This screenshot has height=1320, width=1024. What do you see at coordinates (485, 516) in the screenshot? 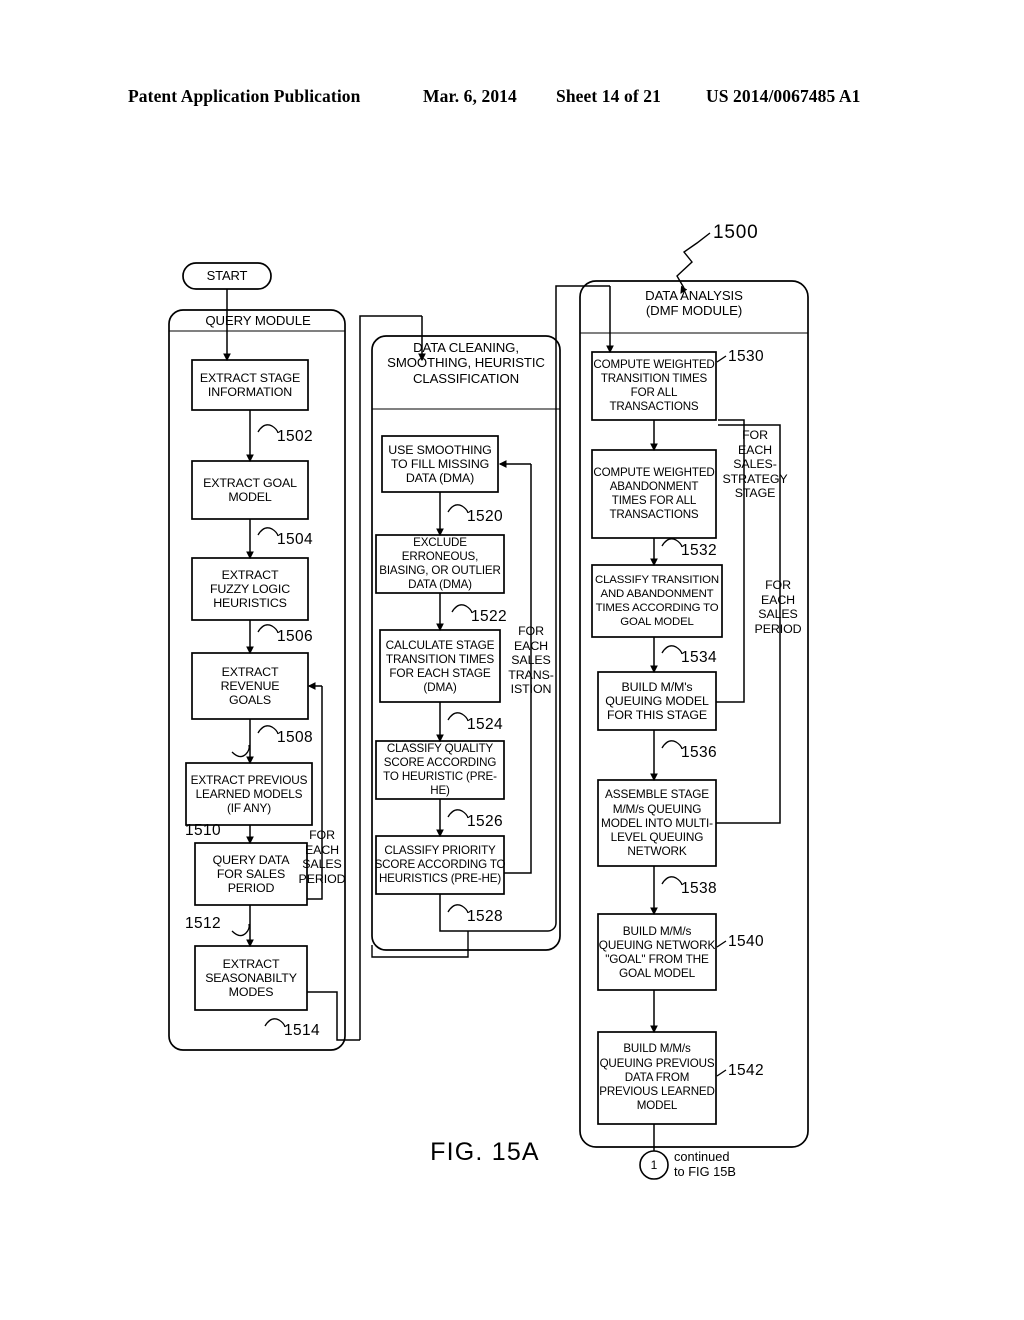
I see `refnum-1520: 1520` at bounding box center [485, 516].